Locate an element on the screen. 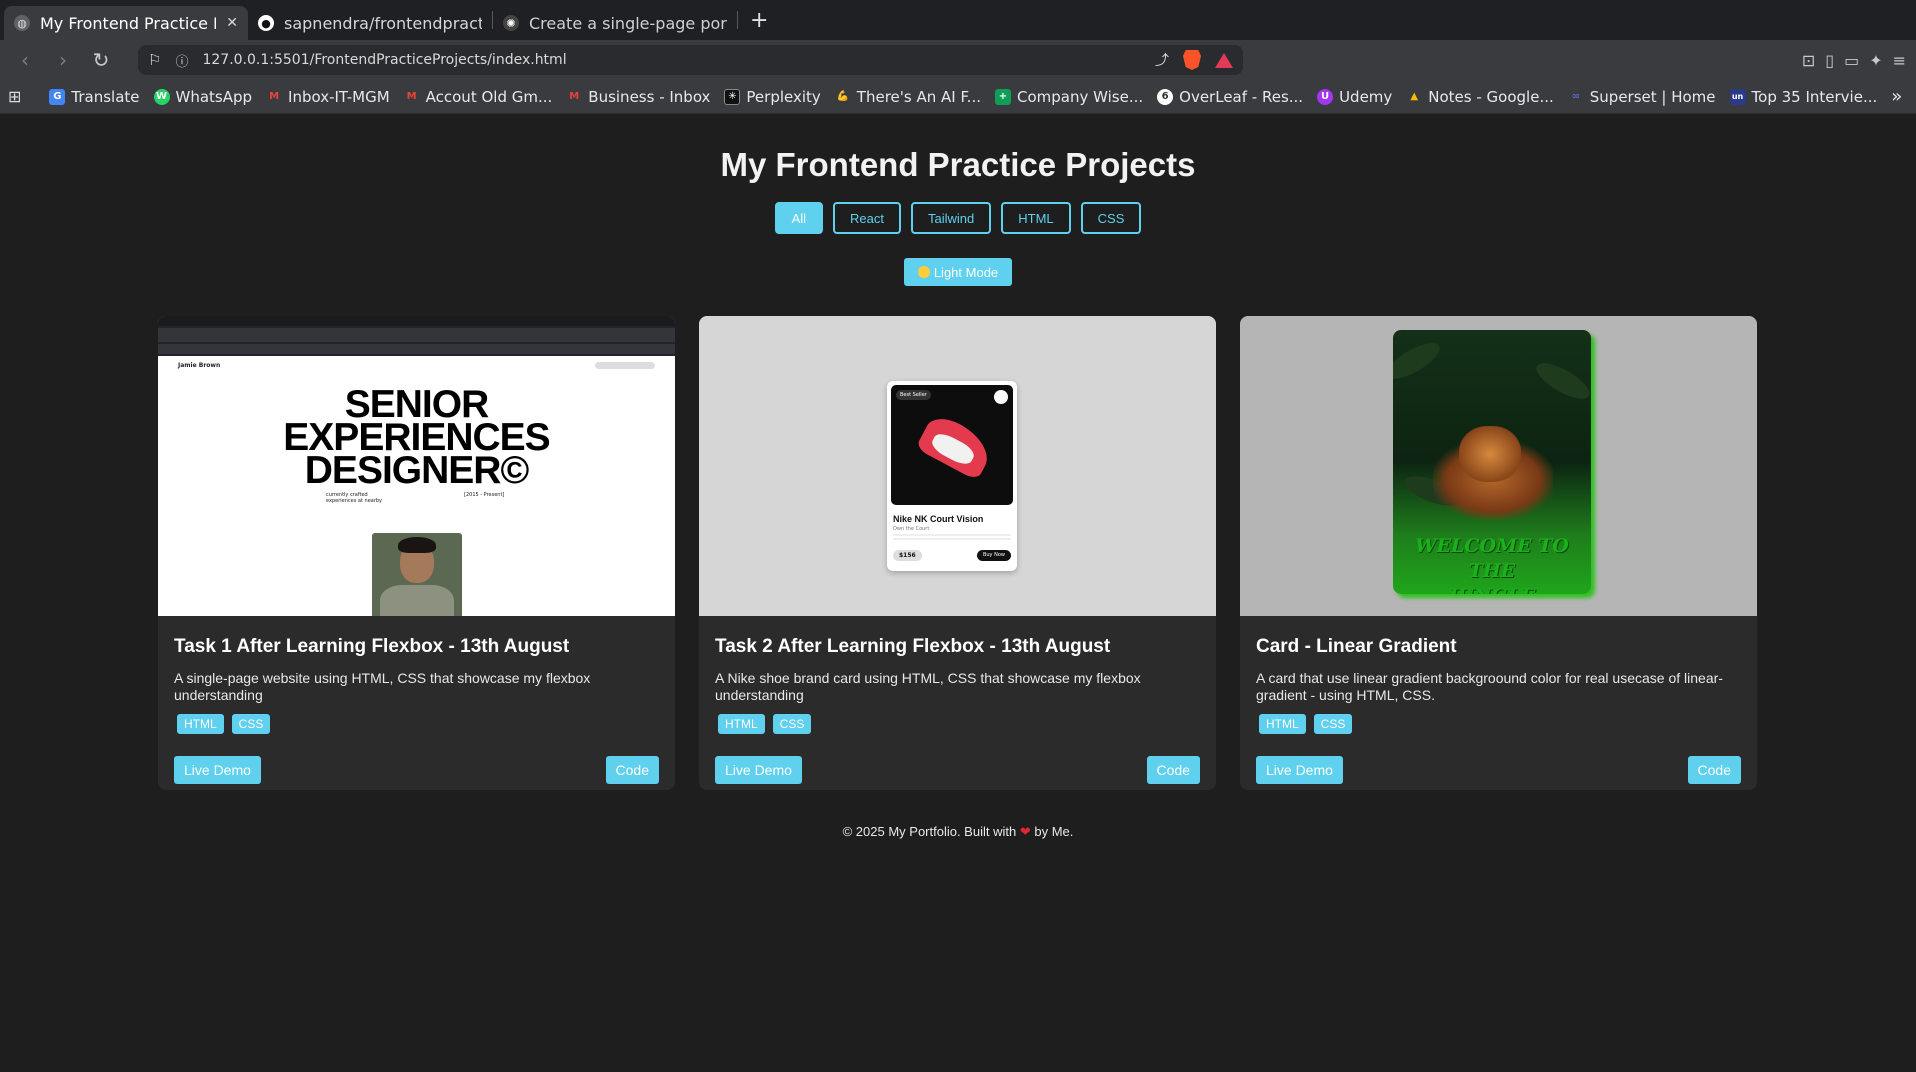 The height and width of the screenshot is (1072, 1916). filter-css: CSS is located at coordinates (1111, 218).